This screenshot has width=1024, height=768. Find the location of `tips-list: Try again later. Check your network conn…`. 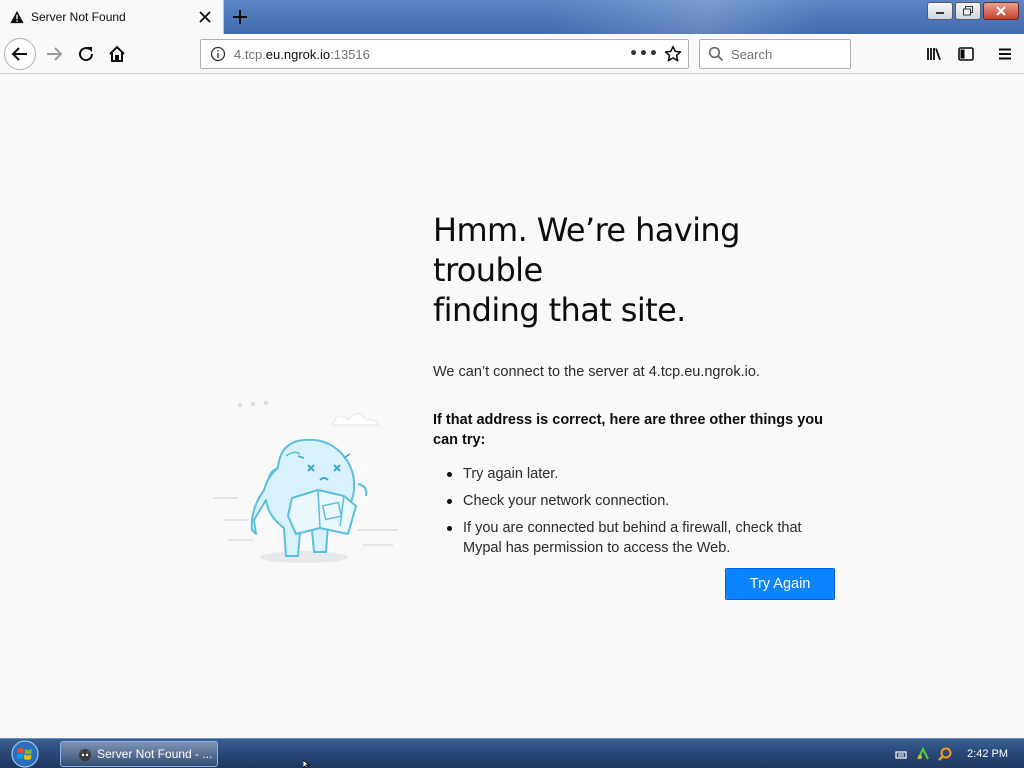

tips-list: Try again later. Check your network conn… is located at coordinates (638, 511).